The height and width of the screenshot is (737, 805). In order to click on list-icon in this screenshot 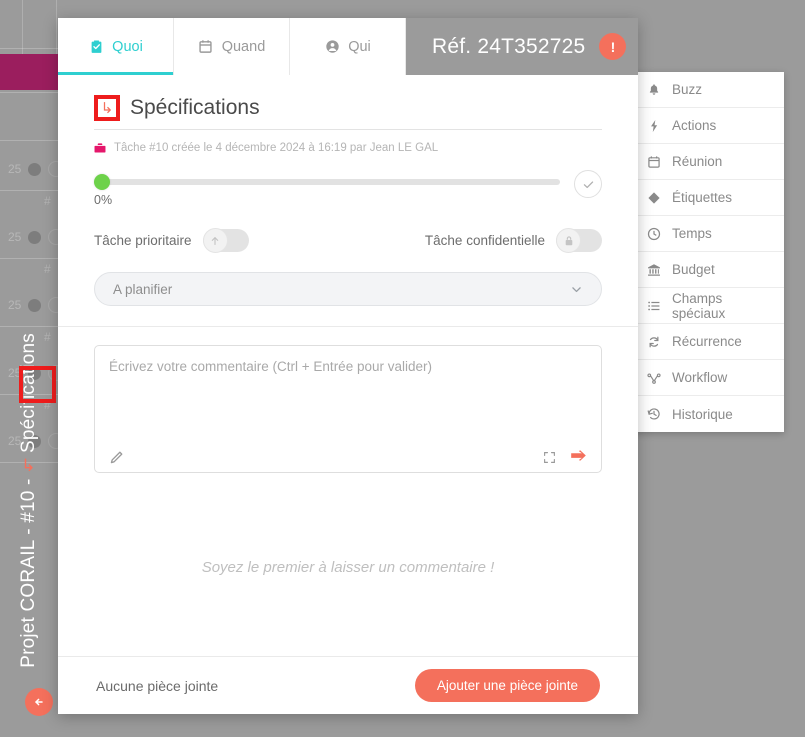, I will do `click(653, 305)`.